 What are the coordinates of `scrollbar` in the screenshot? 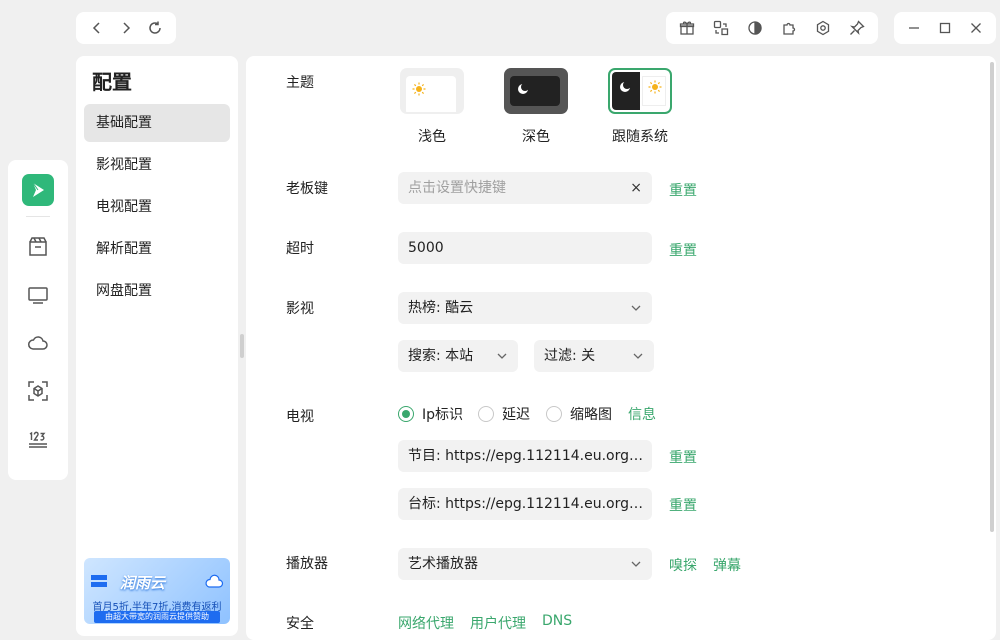 It's located at (992, 297).